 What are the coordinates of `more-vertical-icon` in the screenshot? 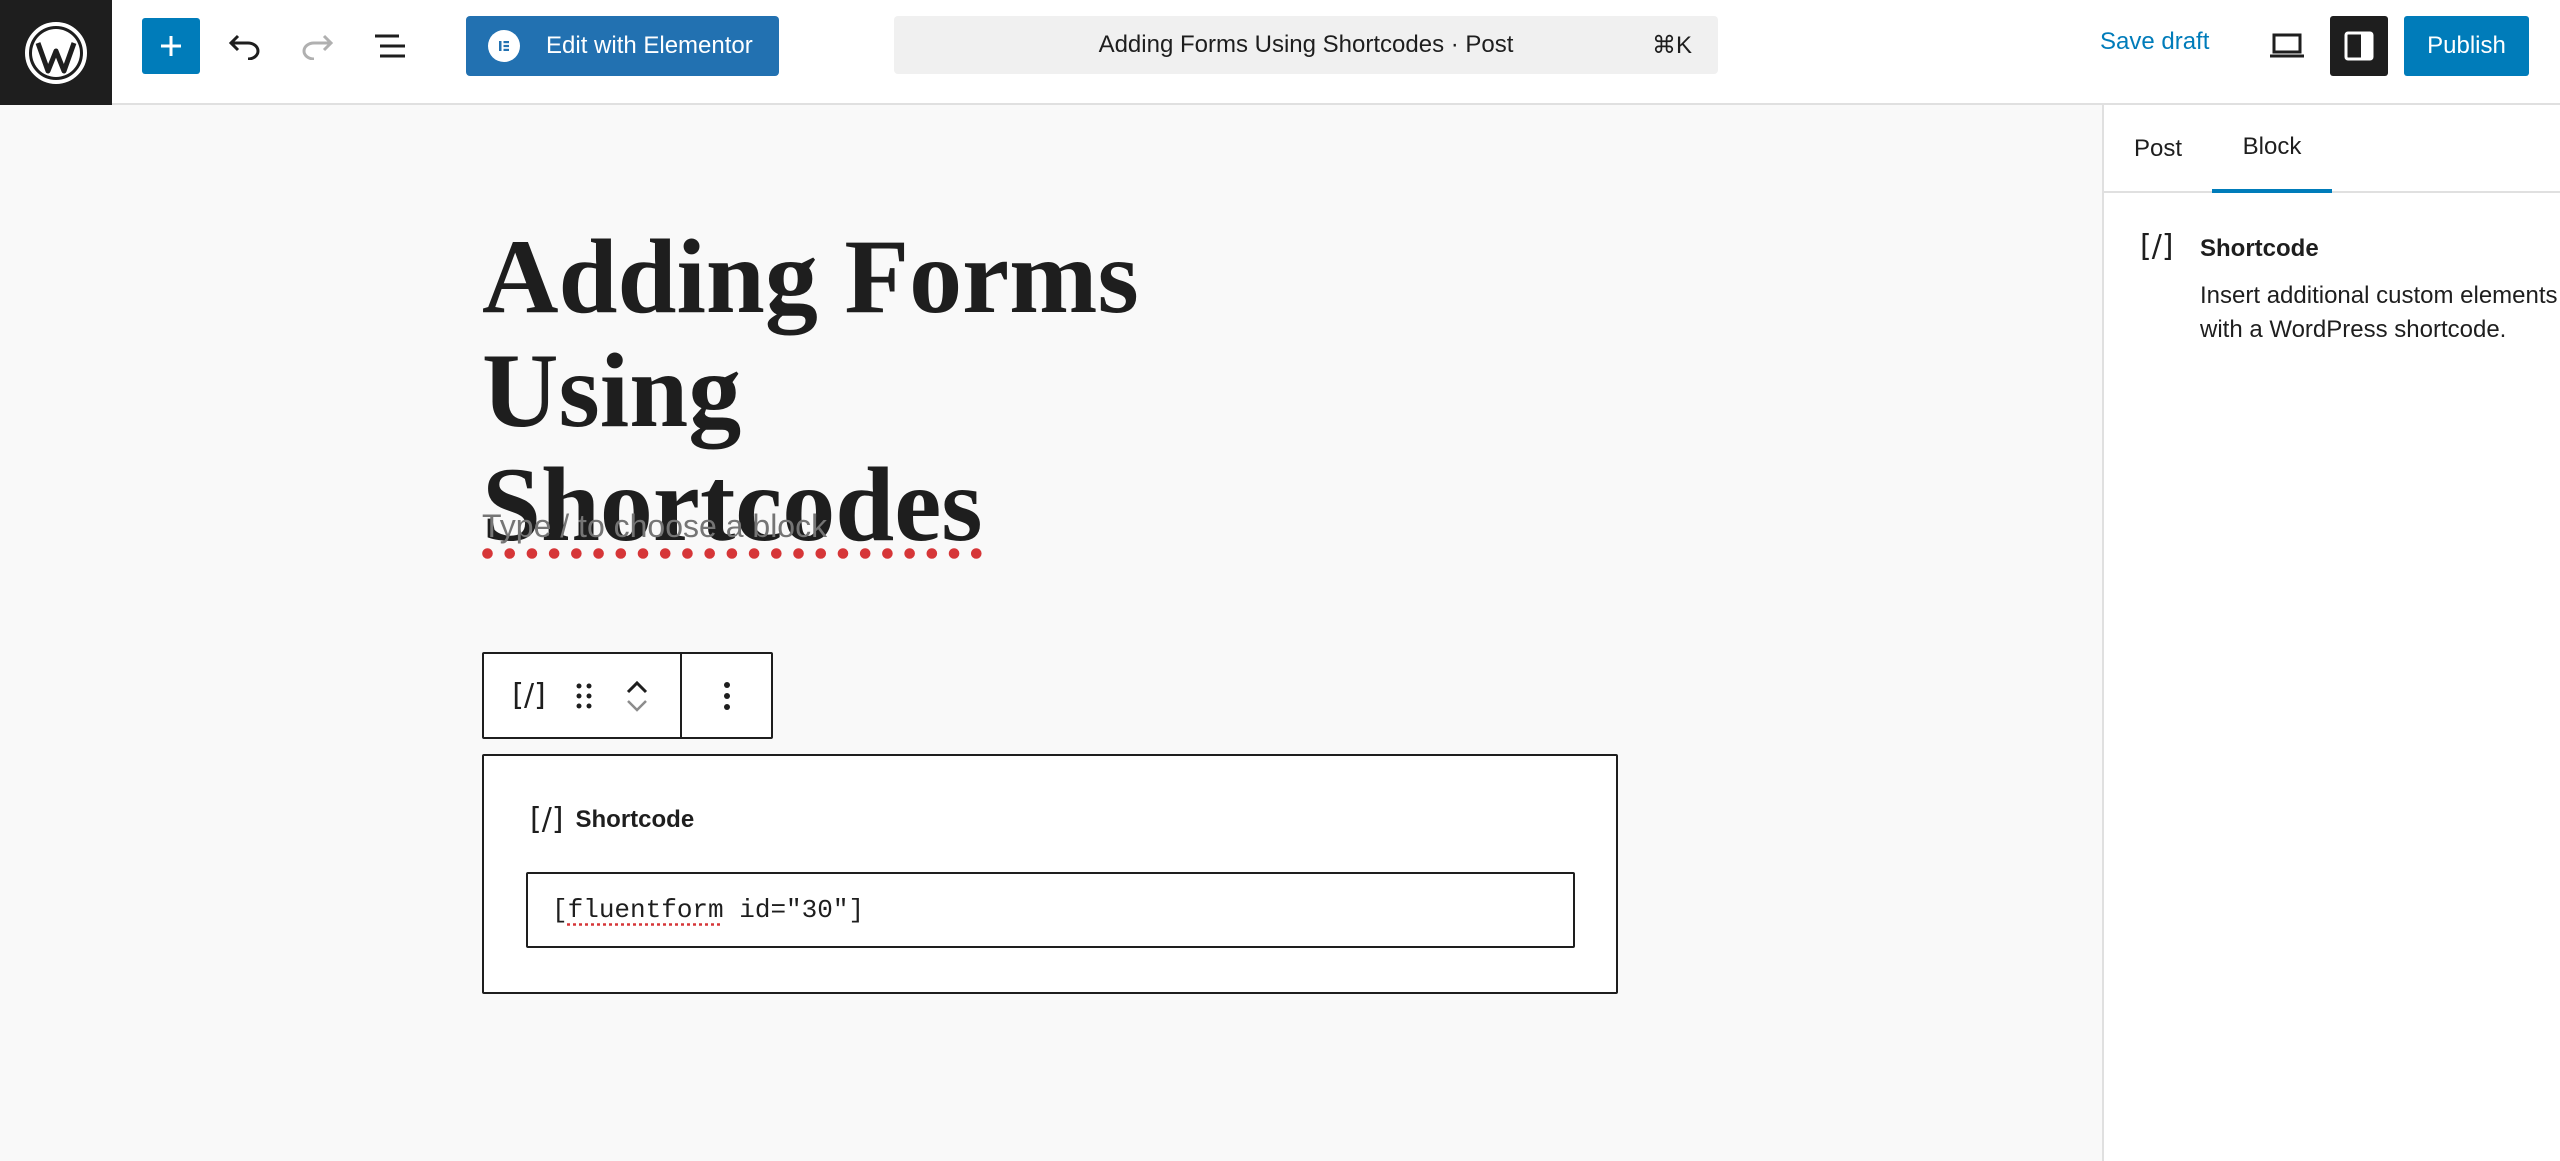 It's located at (727, 696).